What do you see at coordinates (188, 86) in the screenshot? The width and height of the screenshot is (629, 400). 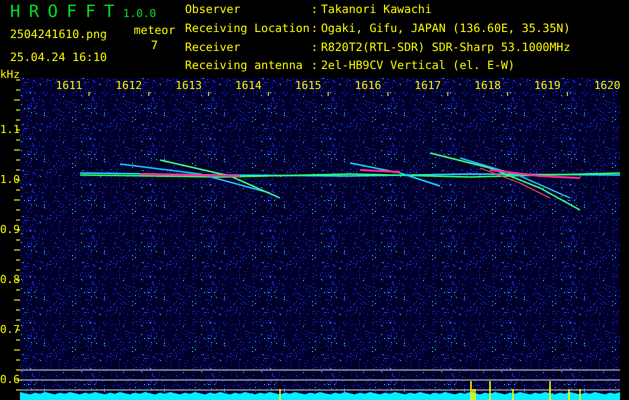 I see `x-axis-label: 1613` at bounding box center [188, 86].